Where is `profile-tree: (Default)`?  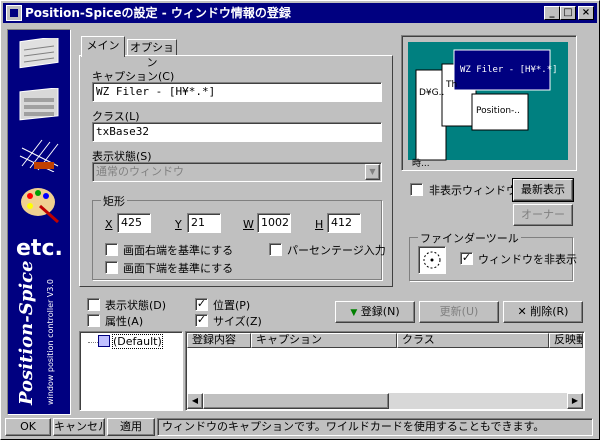
profile-tree: (Default) is located at coordinates (131, 371).